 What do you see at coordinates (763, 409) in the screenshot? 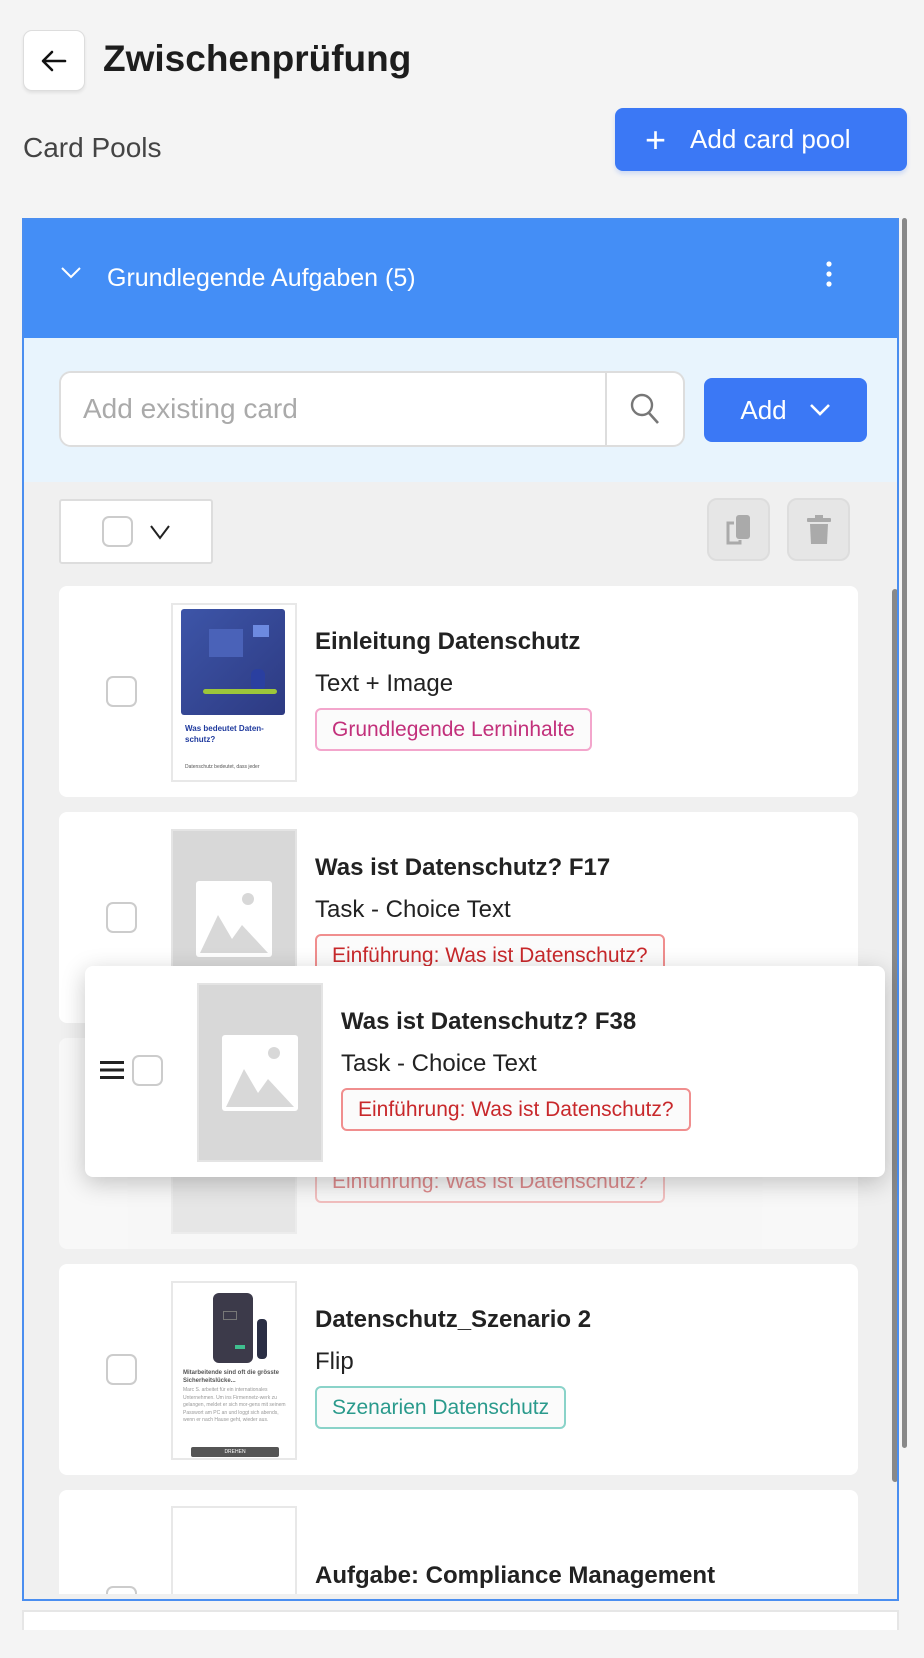
I see `add-label: Add` at bounding box center [763, 409].